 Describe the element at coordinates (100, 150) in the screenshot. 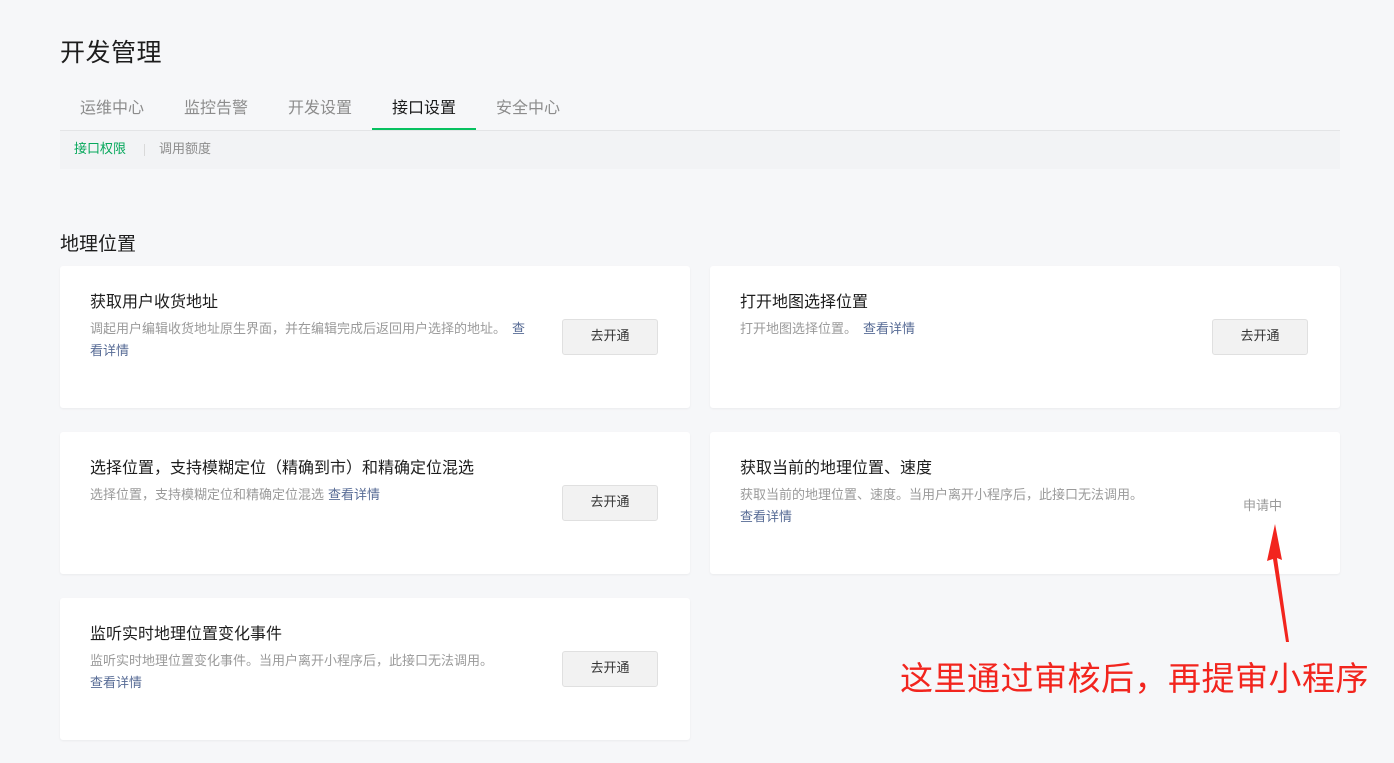

I see `subnav-api-permissions: 接口权限` at that location.